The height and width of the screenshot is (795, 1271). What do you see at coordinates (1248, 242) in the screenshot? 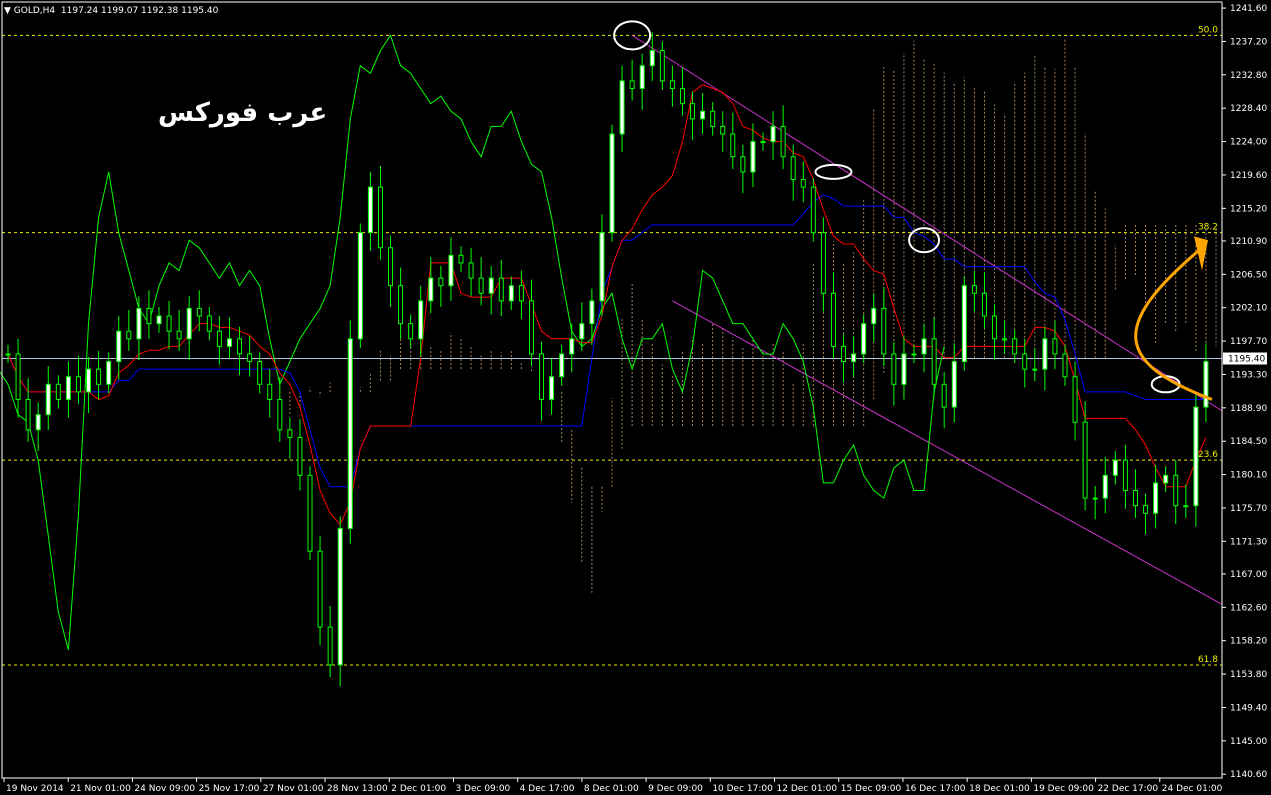
I see `y-tick-label: 1210.90` at bounding box center [1248, 242].